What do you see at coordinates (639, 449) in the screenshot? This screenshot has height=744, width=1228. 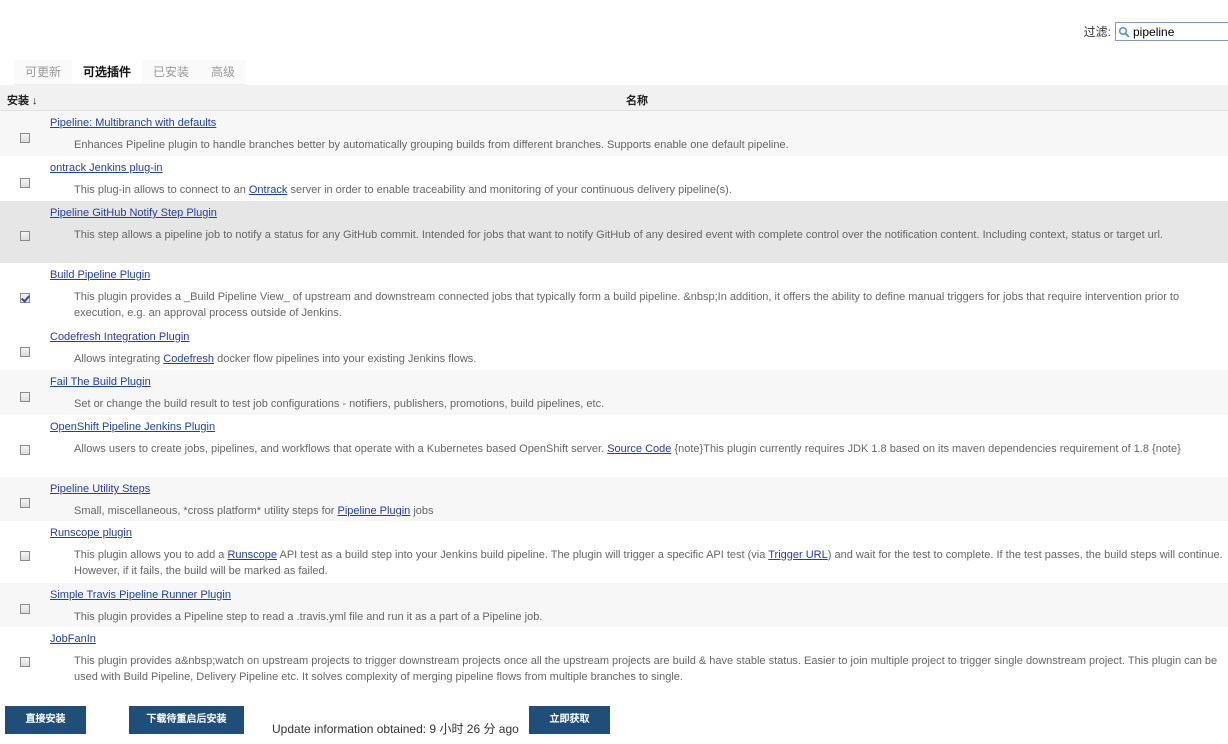 I see `description-link: Source Code` at bounding box center [639, 449].